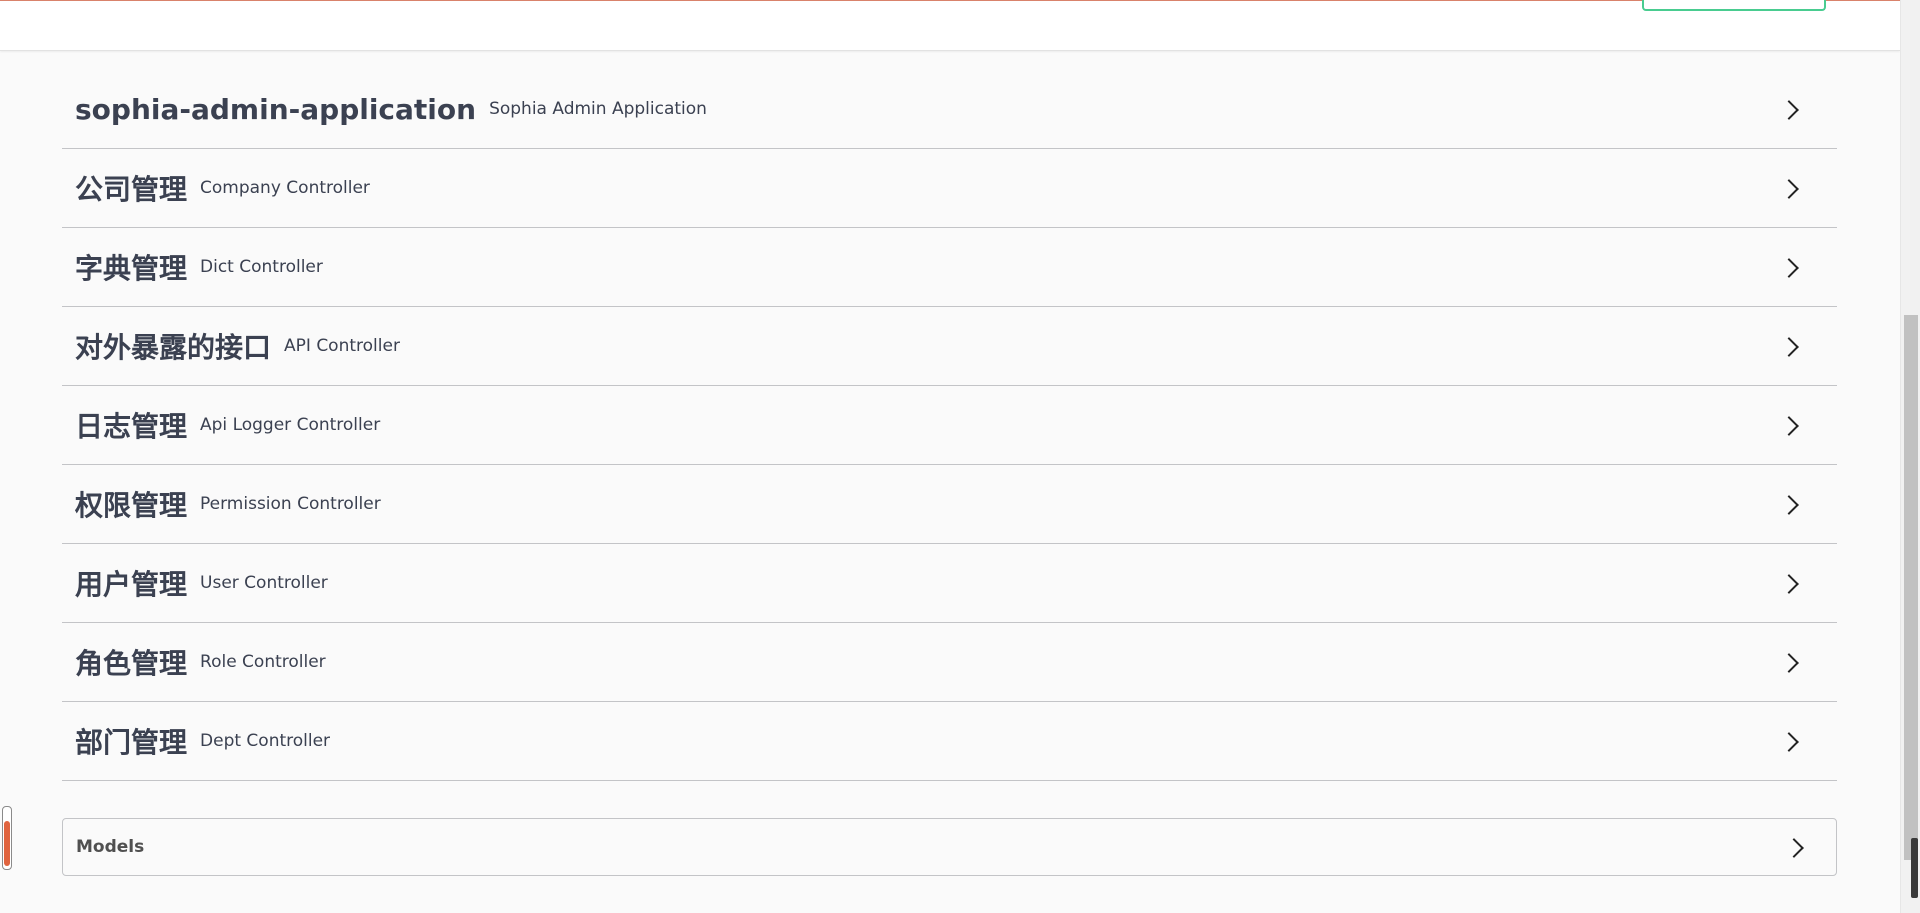 The height and width of the screenshot is (913, 1920). Describe the element at coordinates (264, 583) in the screenshot. I see `tag-description: User Controller` at that location.